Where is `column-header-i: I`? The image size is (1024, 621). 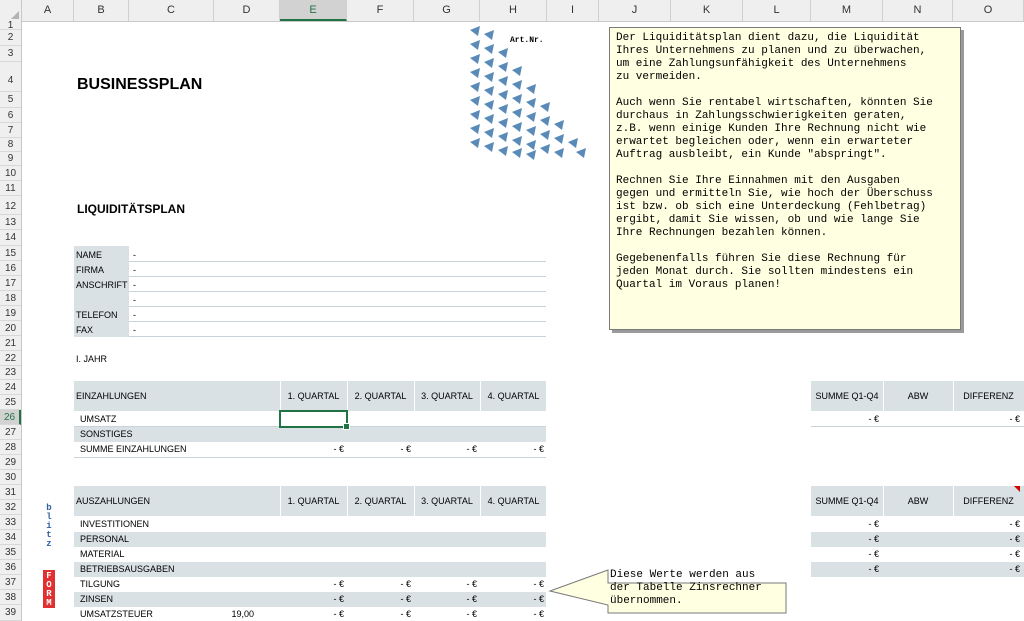
column-header-i: I is located at coordinates (573, 10).